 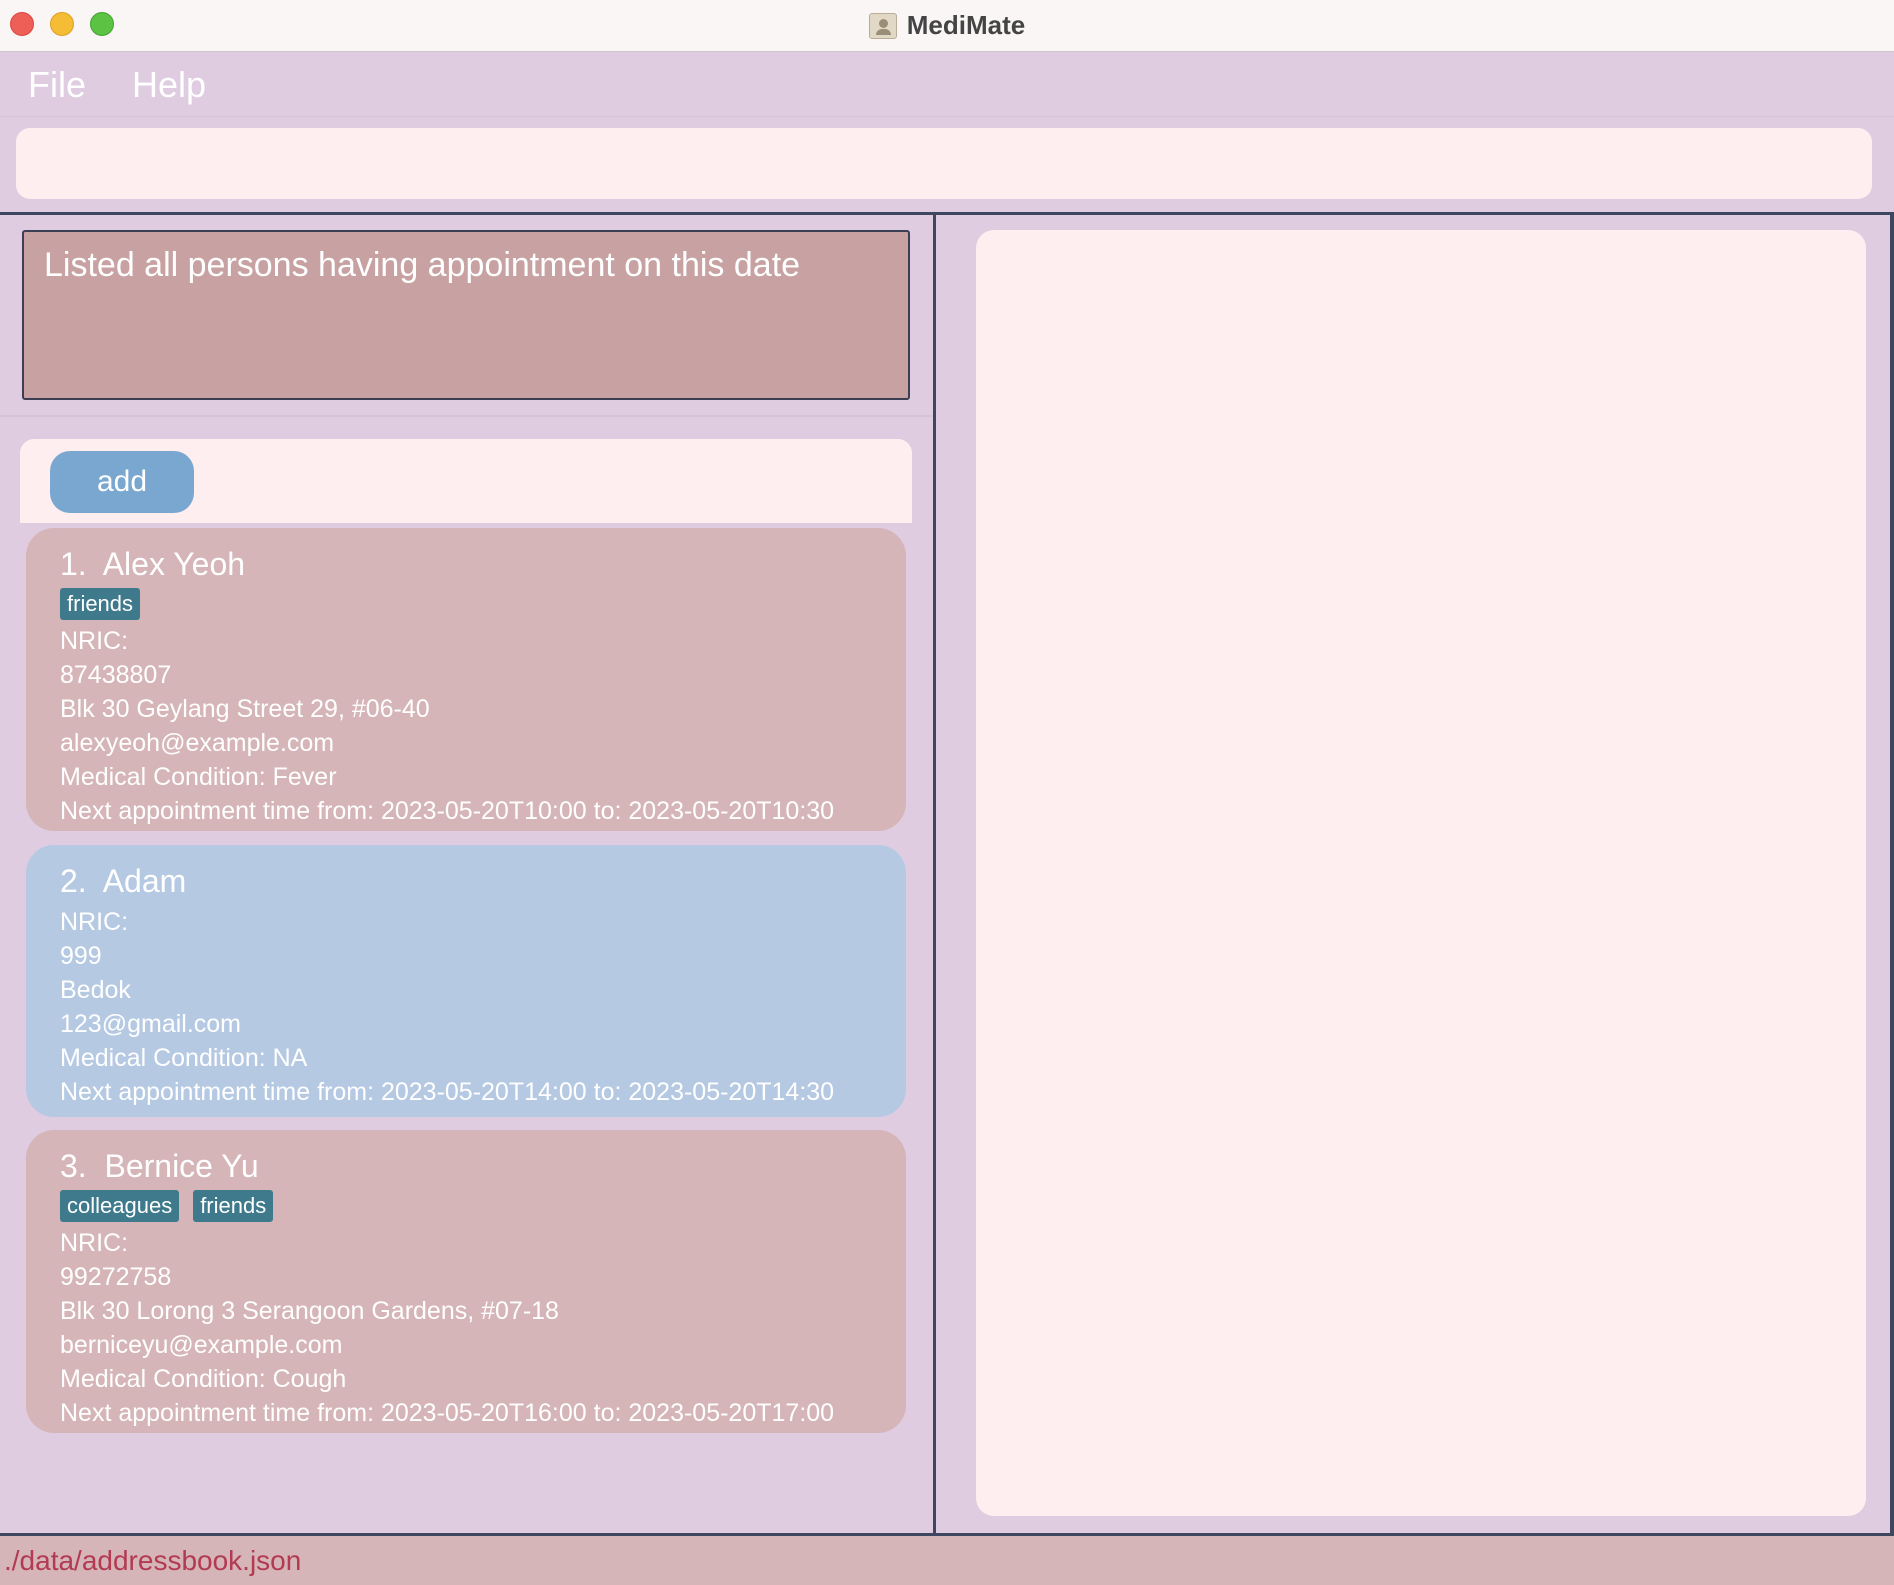 I want to click on command-input, so click(x=944, y=163).